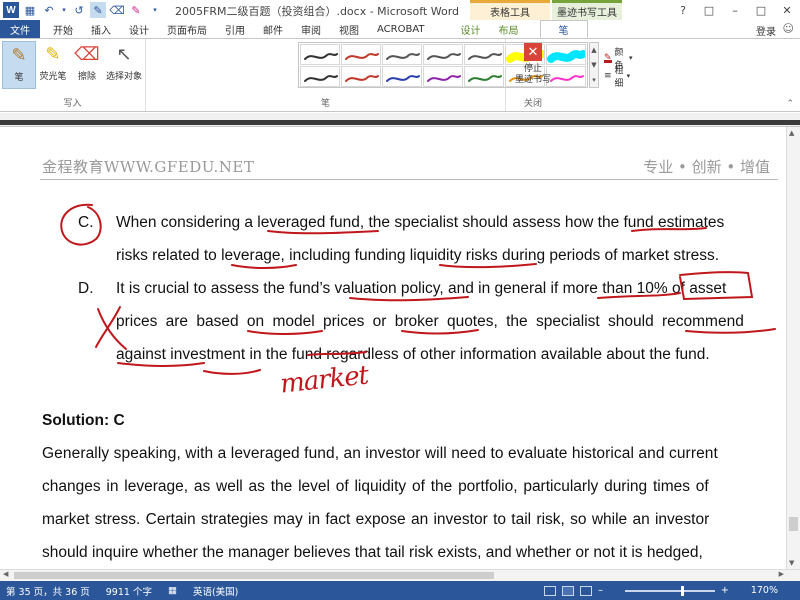  Describe the element at coordinates (48, 591) in the screenshot. I see `page-count: 第 35 页，共 36 页` at that location.